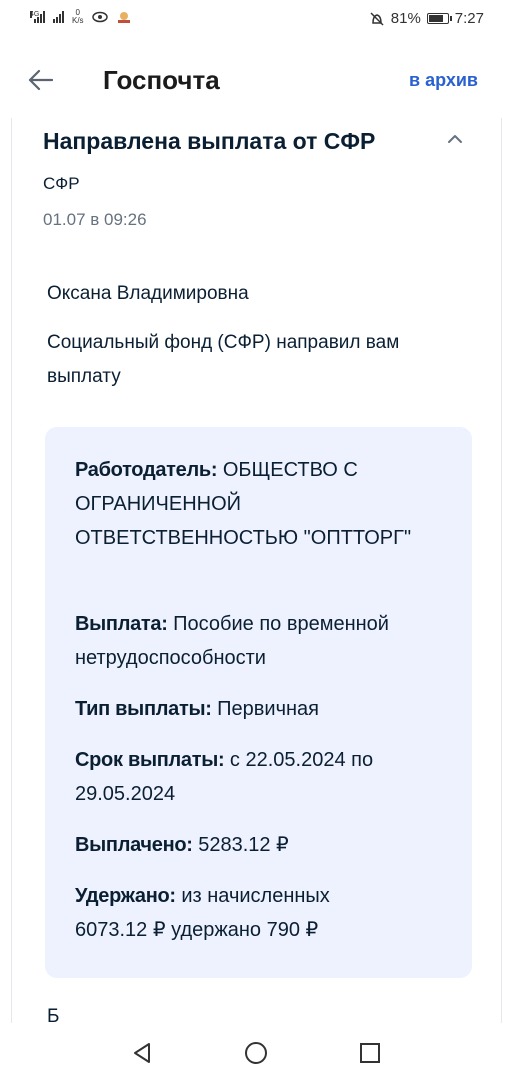 The image size is (512, 1080). What do you see at coordinates (161, 80) in the screenshot?
I see `page-title: Госпочта` at bounding box center [161, 80].